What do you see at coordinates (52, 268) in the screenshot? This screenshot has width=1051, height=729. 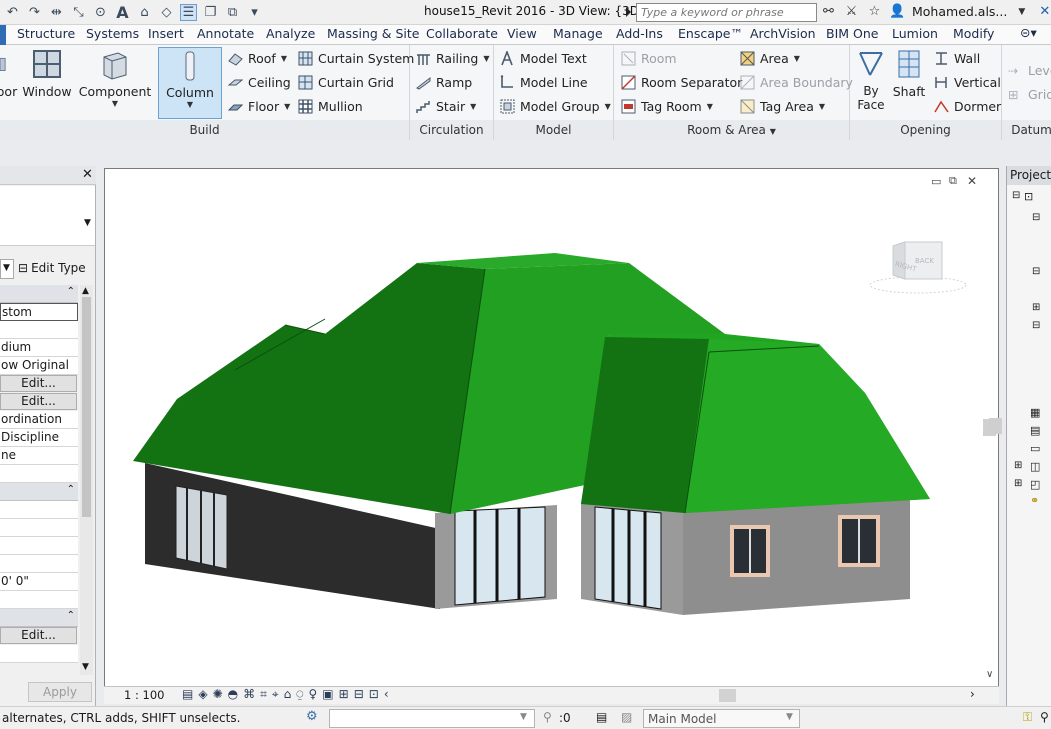 I see `edit-type-button: ⊟ Edit Type` at bounding box center [52, 268].